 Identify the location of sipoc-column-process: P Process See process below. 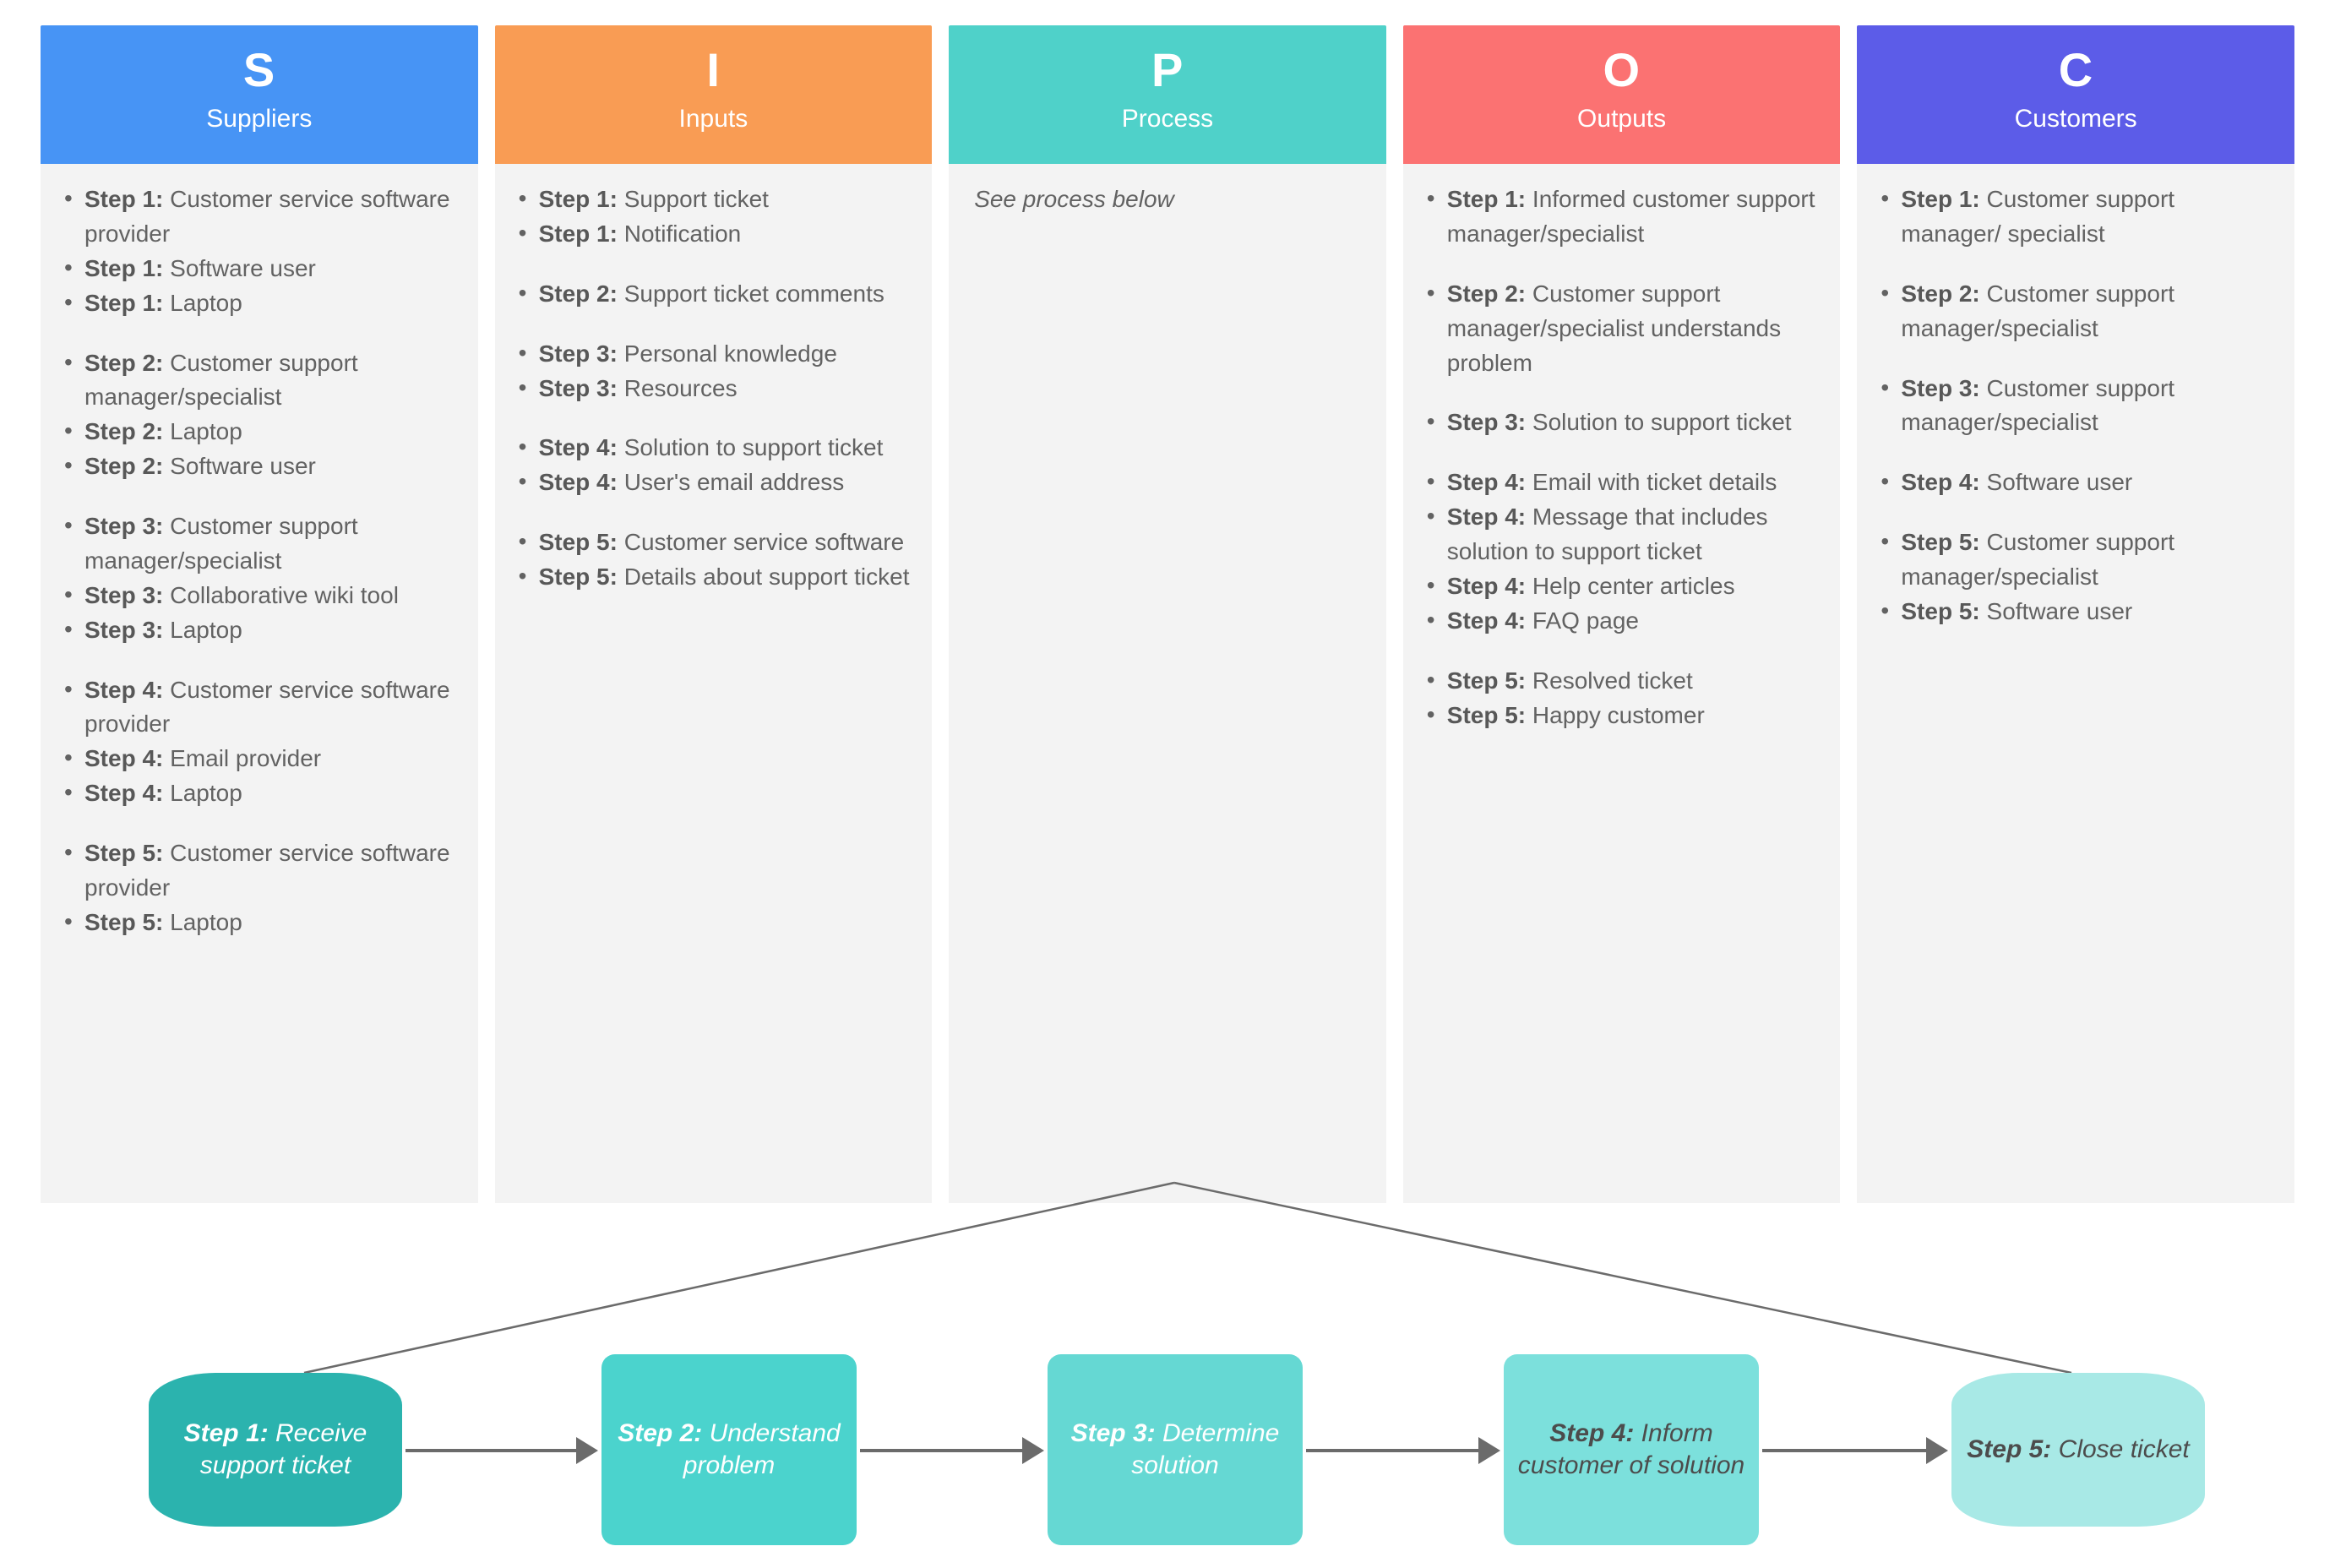
(1167, 614).